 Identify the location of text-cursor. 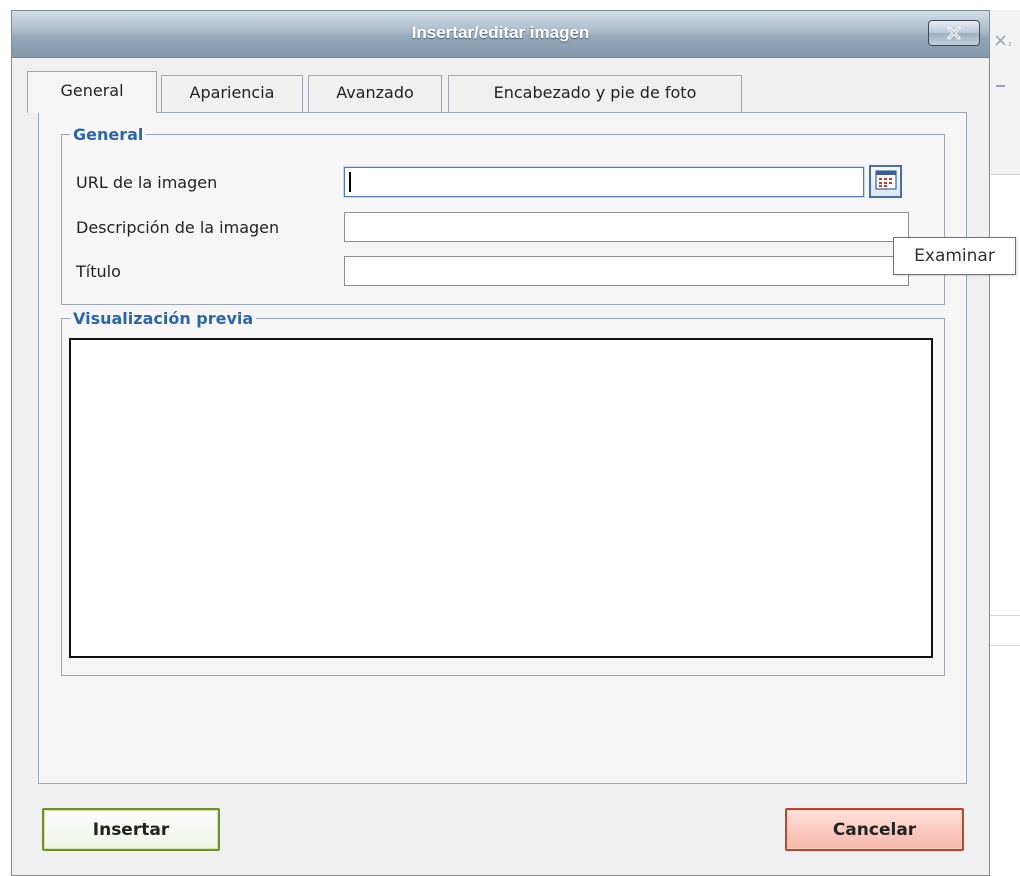
(350, 182).